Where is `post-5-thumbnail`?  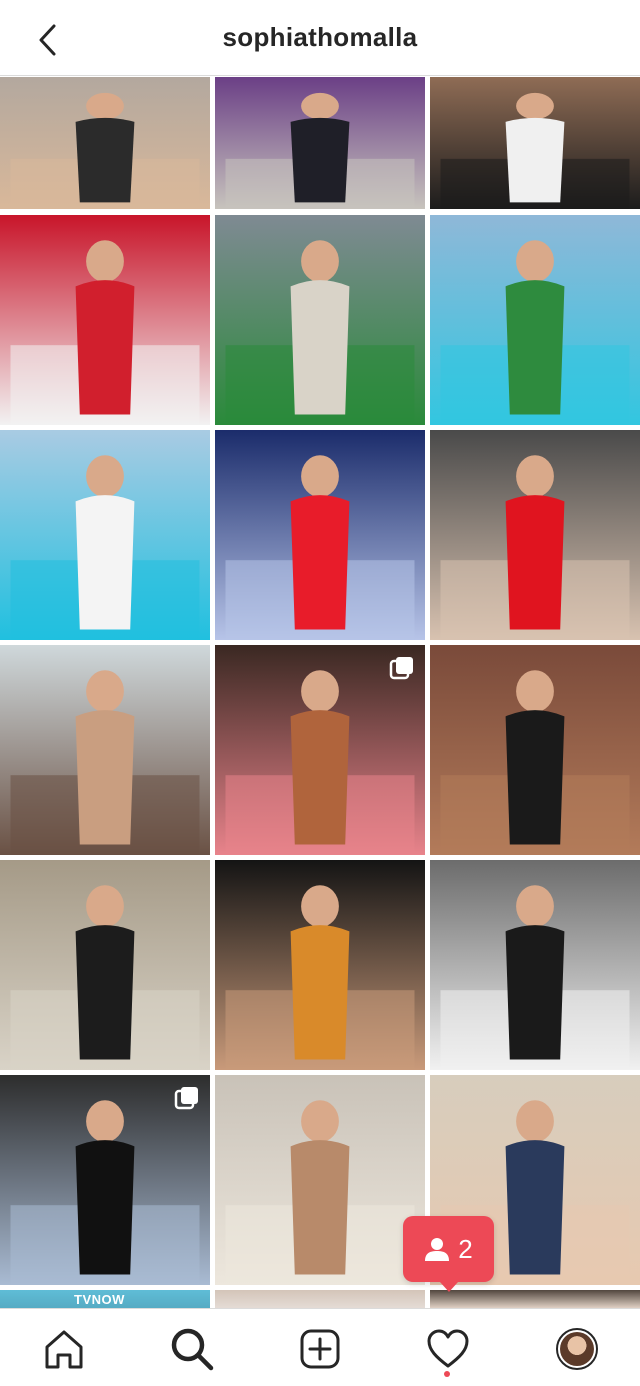
post-5-thumbnail is located at coordinates (320, 320).